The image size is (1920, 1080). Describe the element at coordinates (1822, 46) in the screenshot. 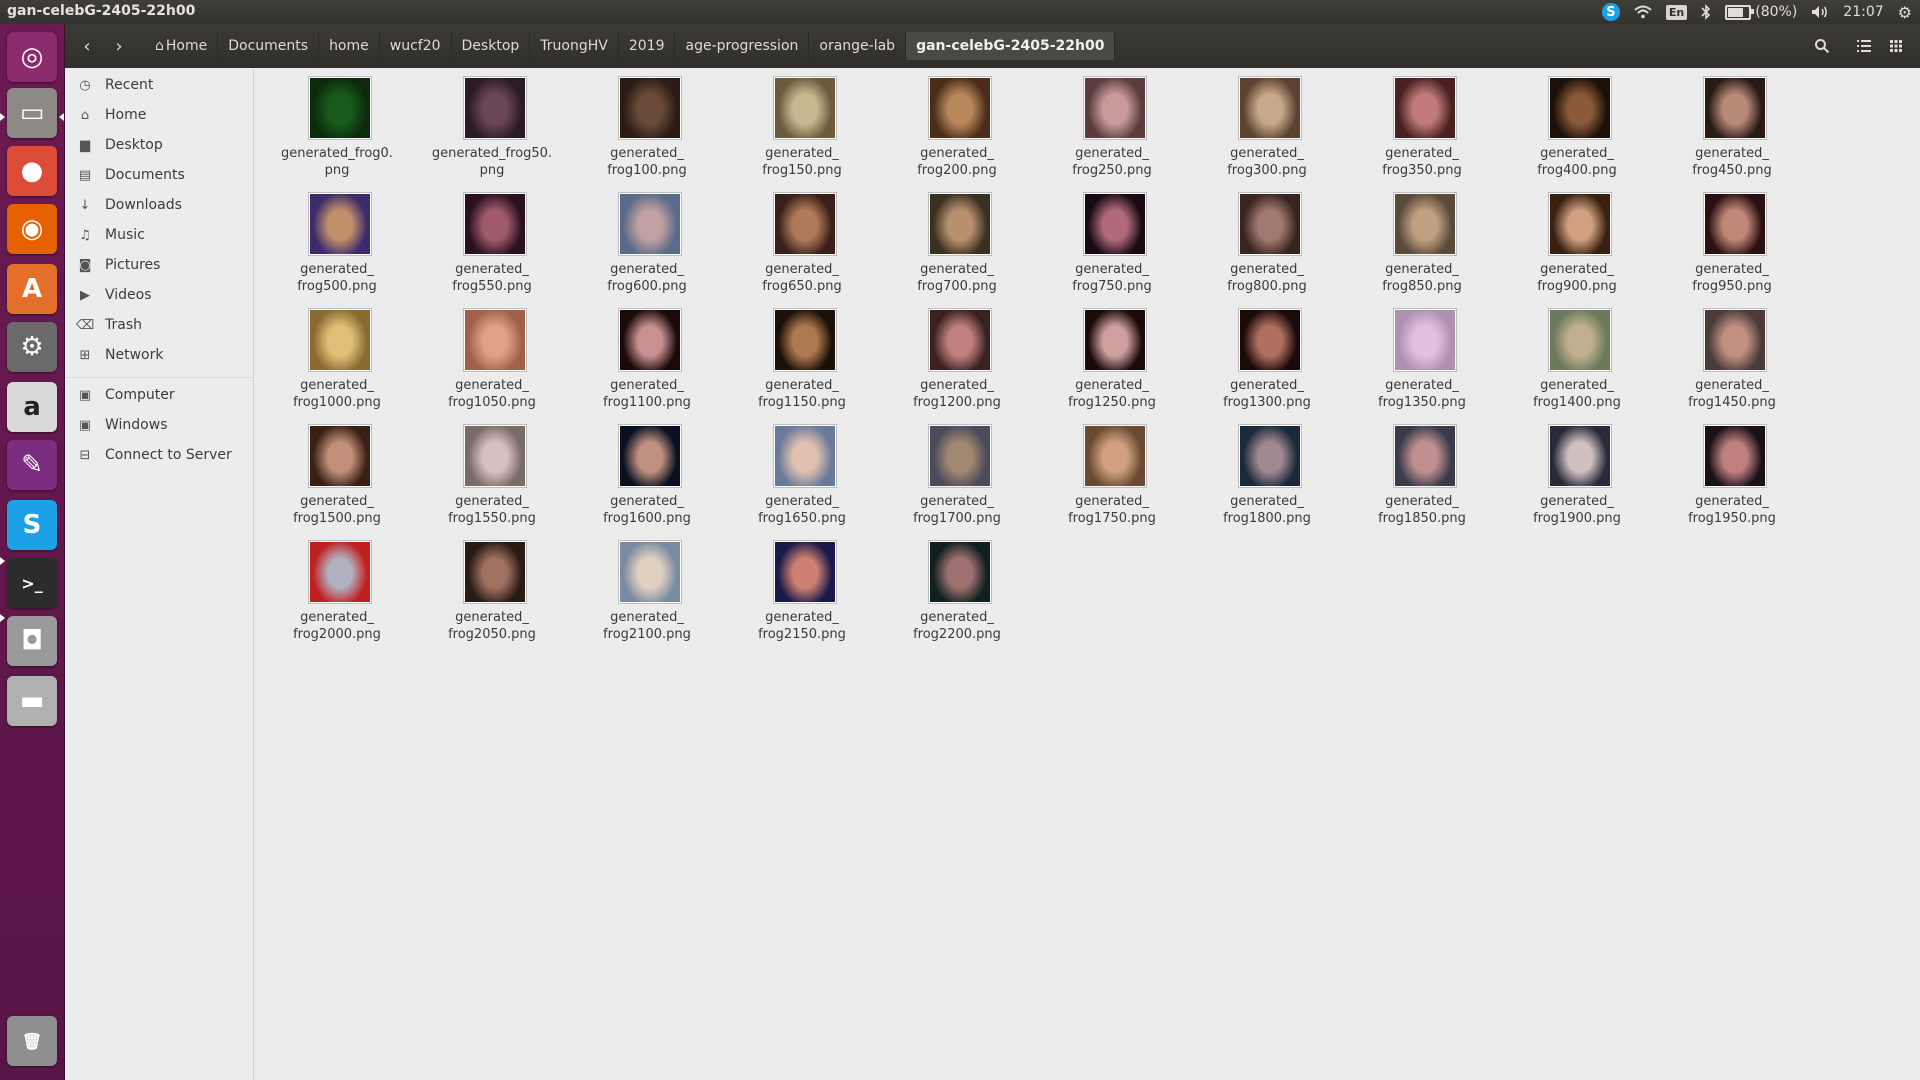

I see `search-button` at that location.